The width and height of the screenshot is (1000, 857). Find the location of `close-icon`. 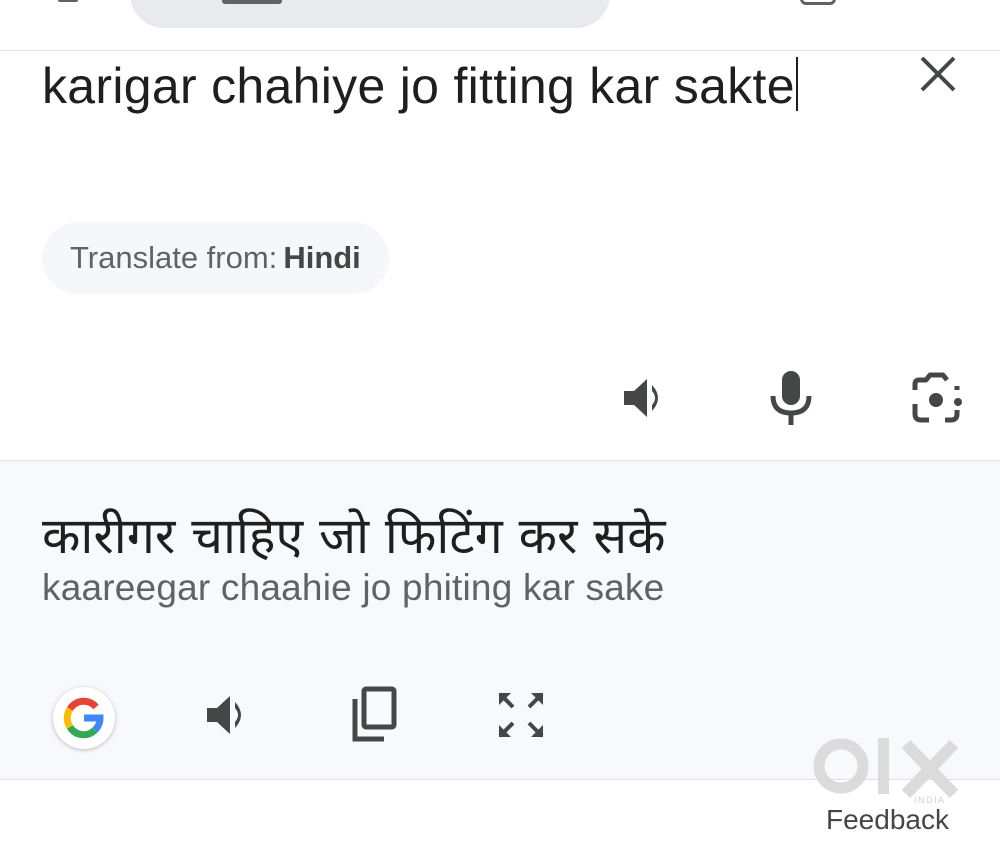

close-icon is located at coordinates (938, 74).